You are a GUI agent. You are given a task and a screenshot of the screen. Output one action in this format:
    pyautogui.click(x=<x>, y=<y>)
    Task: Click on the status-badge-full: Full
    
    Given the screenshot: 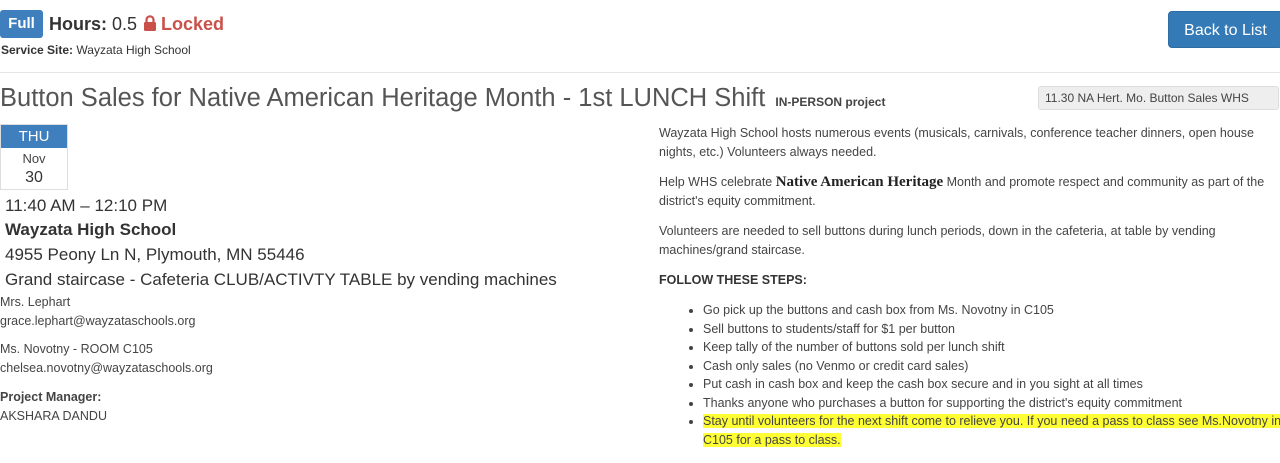 What is the action you would take?
    pyautogui.click(x=21, y=24)
    